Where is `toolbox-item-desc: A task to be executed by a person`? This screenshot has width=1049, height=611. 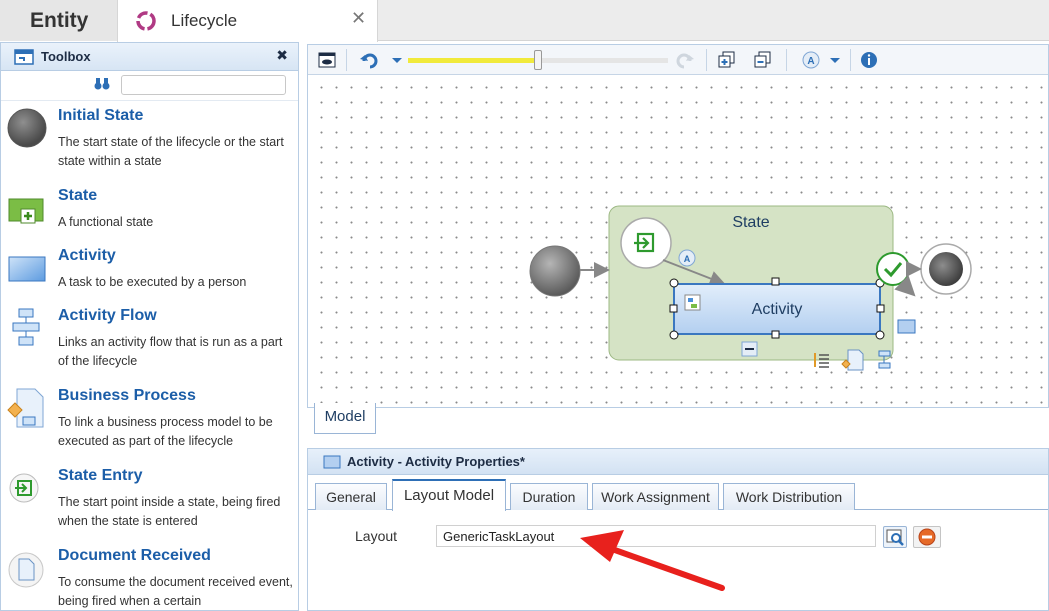 toolbox-item-desc: A task to be executed by a person is located at coordinates (152, 282).